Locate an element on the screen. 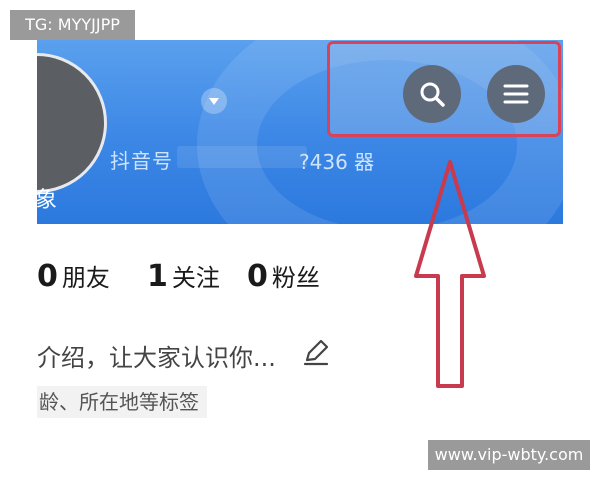 The height and width of the screenshot is (480, 600). stat-friends-value: 0 is located at coordinates (47, 276).